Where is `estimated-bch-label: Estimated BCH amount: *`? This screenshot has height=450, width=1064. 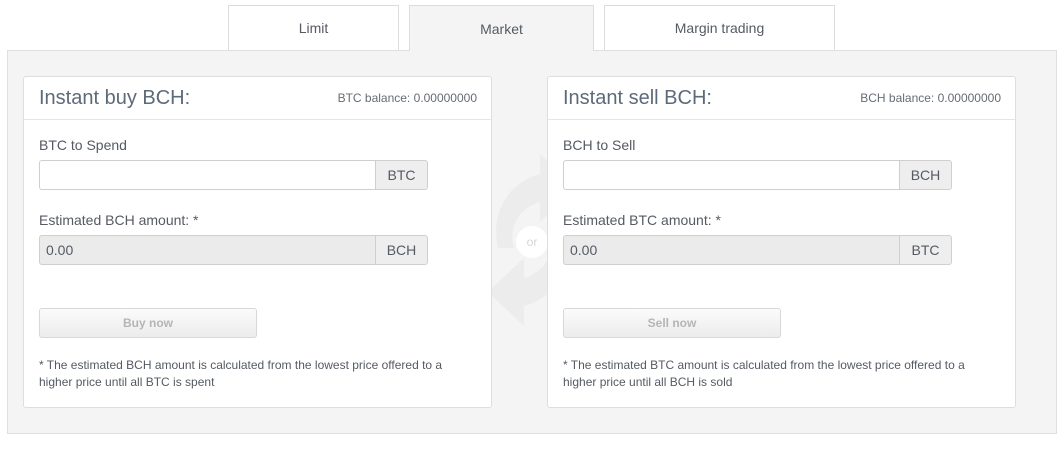
estimated-bch-label: Estimated BCH amount: * is located at coordinates (119, 220).